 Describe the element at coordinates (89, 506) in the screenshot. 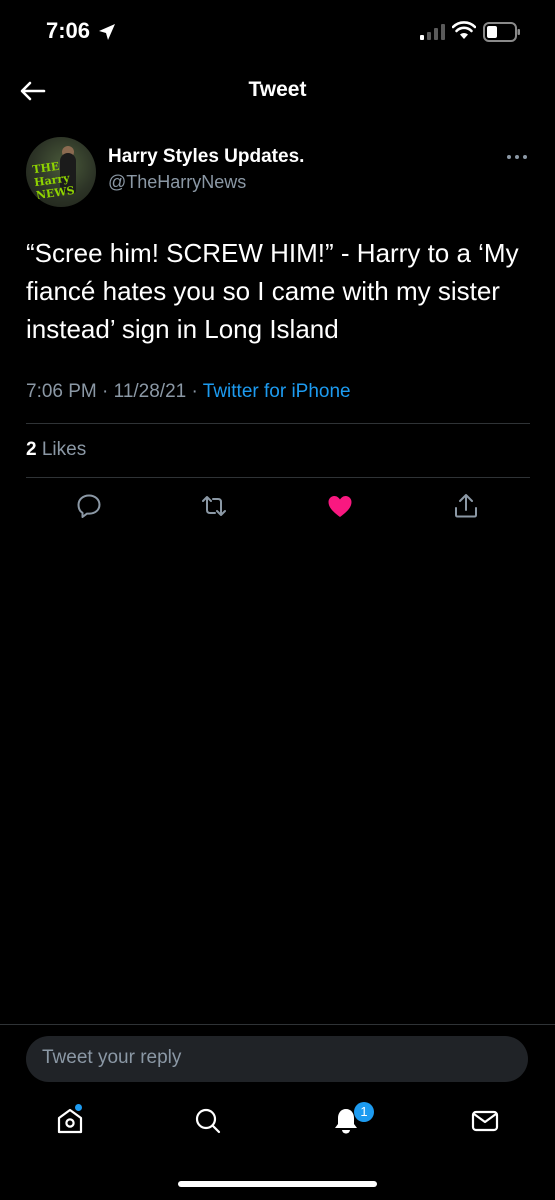

I see `reply-icon` at that location.